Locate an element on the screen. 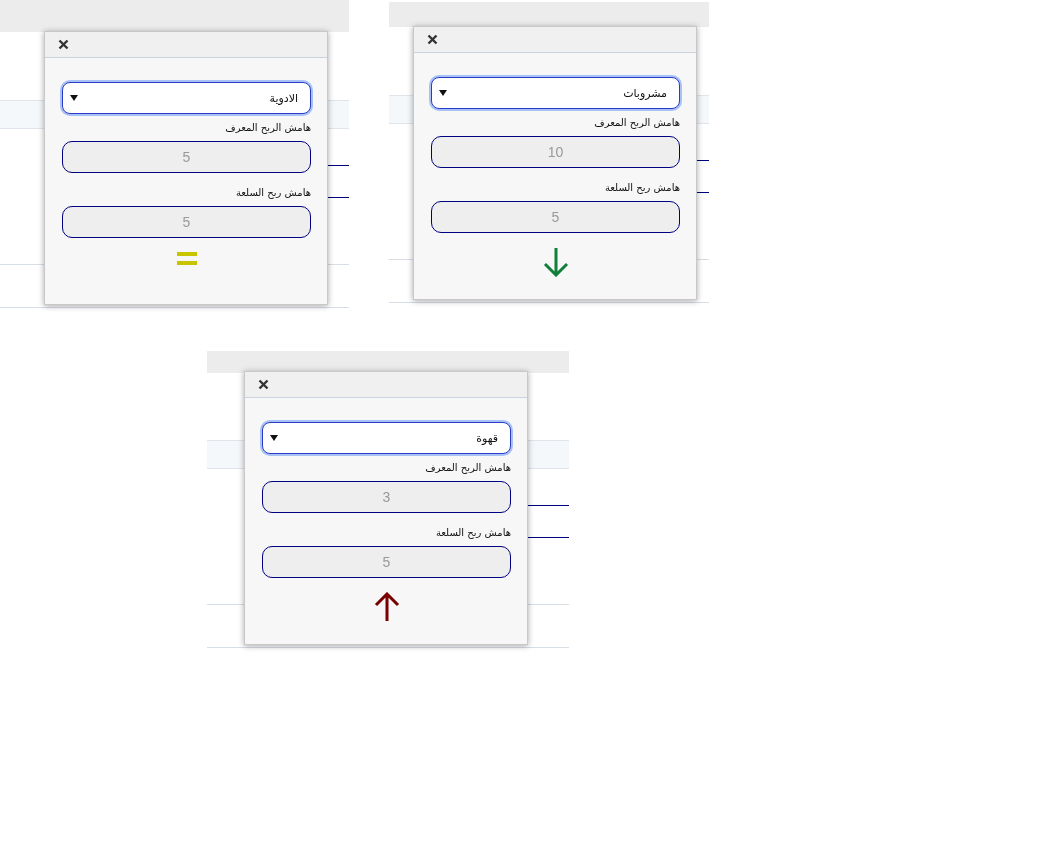 The width and height of the screenshot is (1055, 843). defined-margin-field: 3 is located at coordinates (386, 497).